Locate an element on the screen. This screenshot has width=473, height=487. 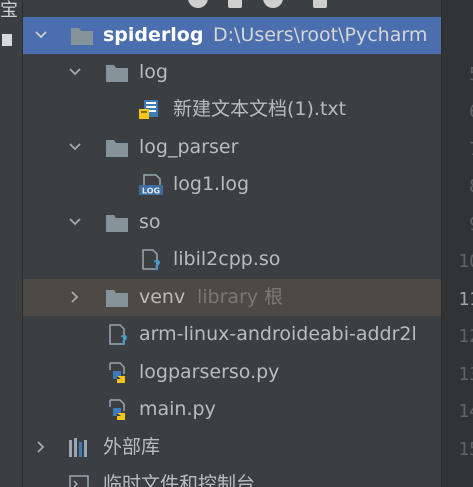
line-number: 8 is located at coordinates (471, 186).